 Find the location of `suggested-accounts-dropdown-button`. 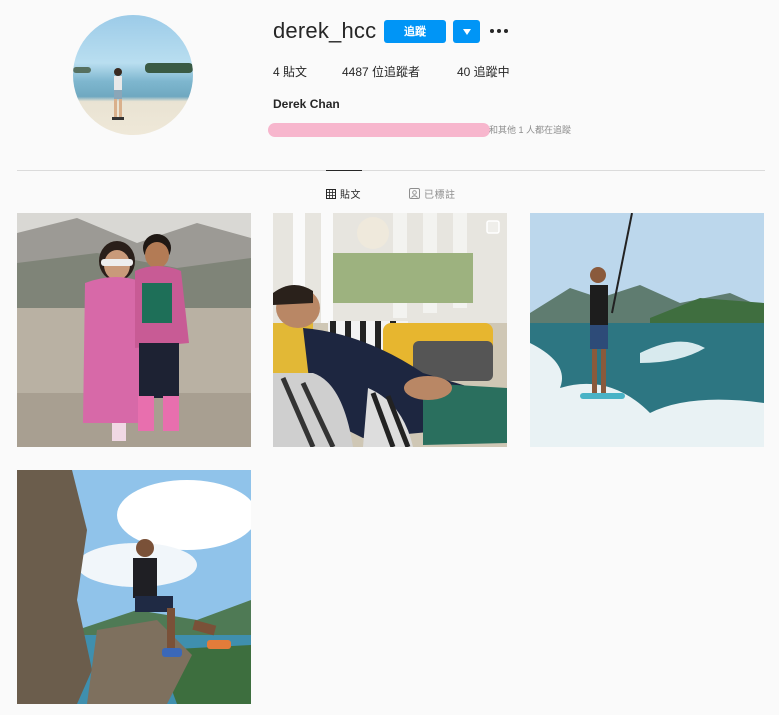

suggested-accounts-dropdown-button is located at coordinates (466, 31).